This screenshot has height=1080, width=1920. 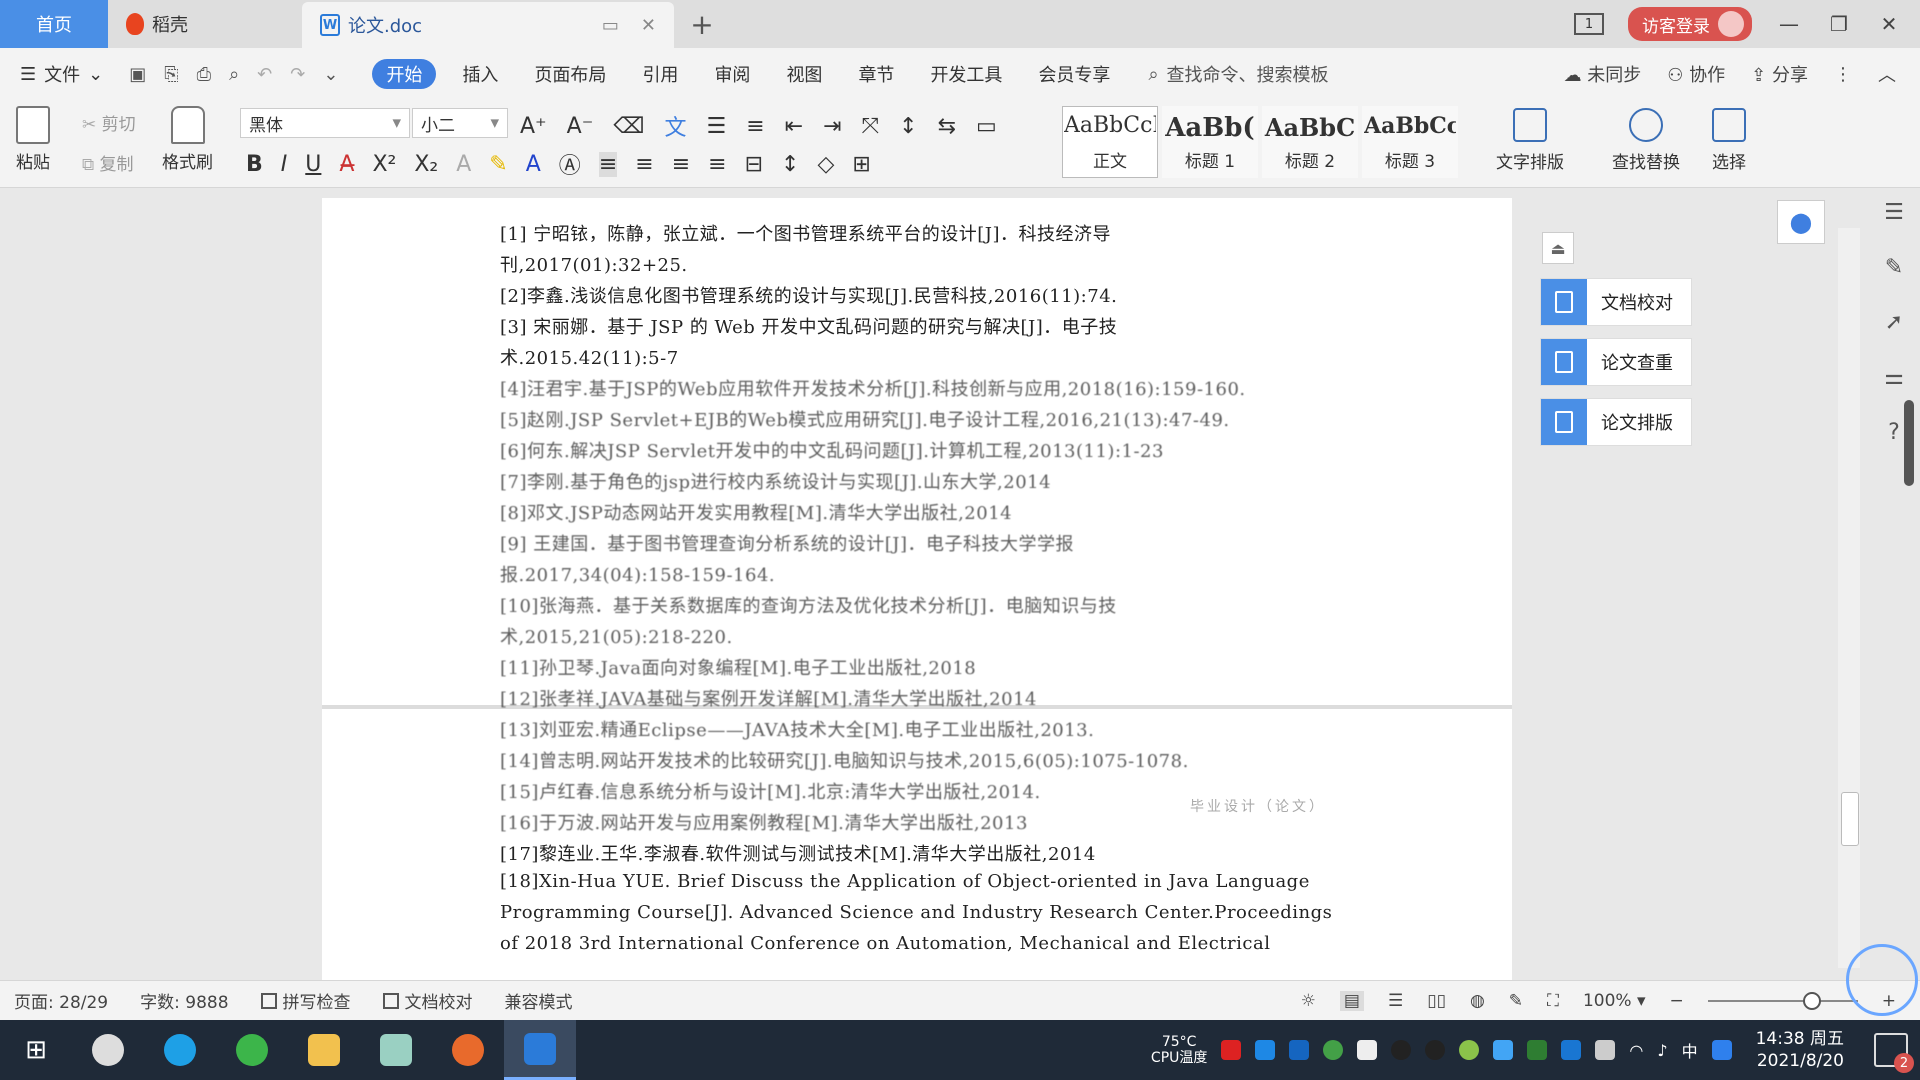 I want to click on bell-icon, so click(x=1367, y=1050).